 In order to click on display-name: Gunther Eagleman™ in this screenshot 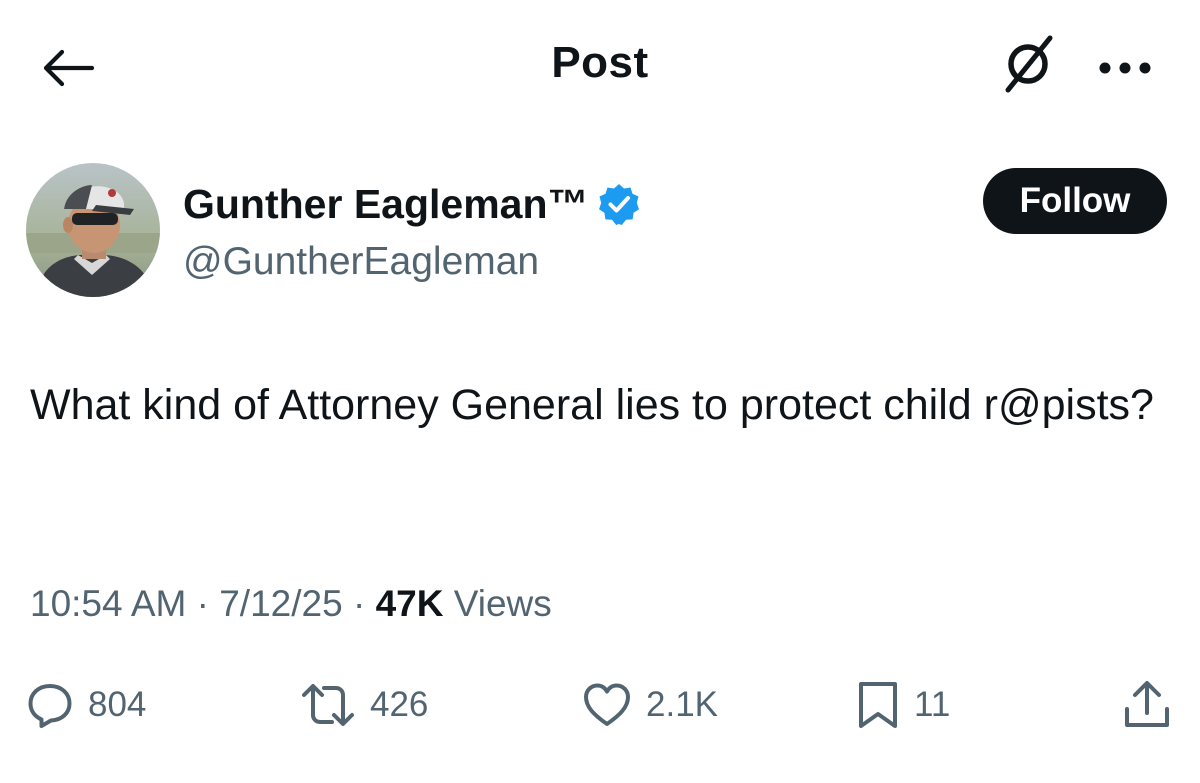, I will do `click(386, 204)`.